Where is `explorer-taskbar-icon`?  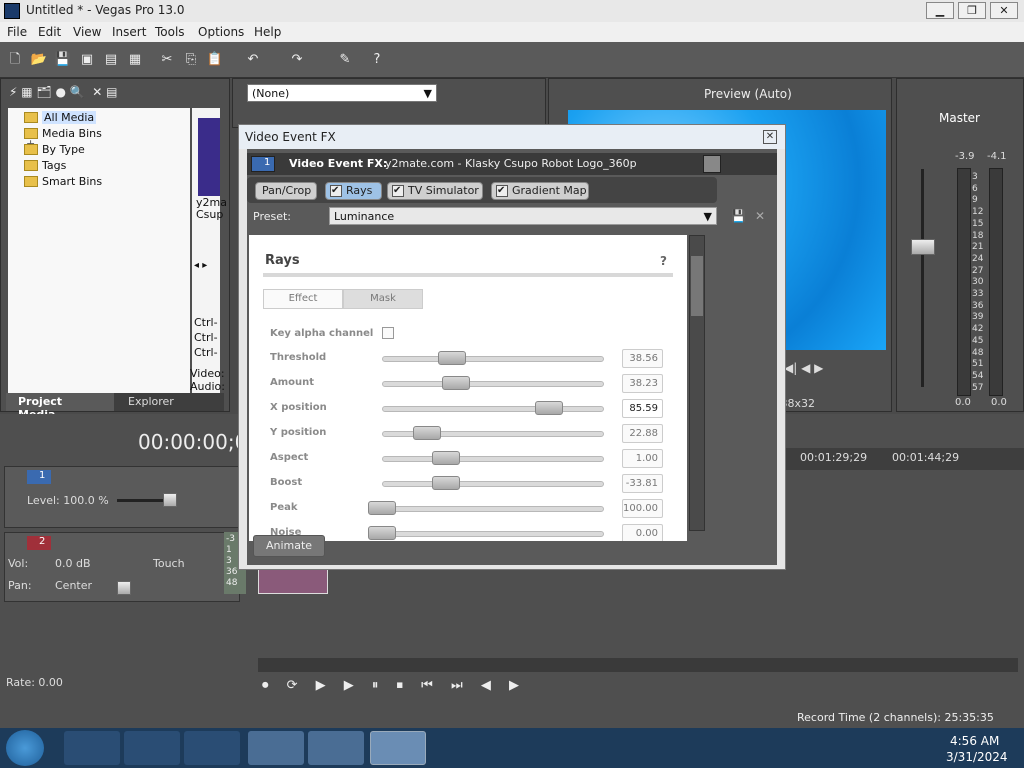
explorer-taskbar-icon is located at coordinates (276, 748).